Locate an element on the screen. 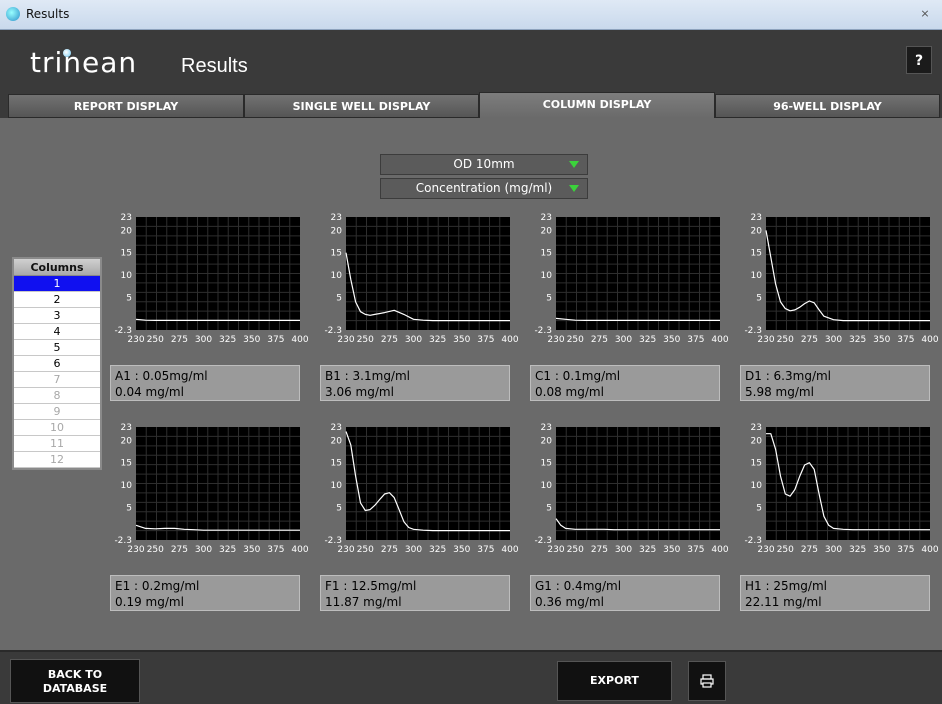 This screenshot has height=704, width=942. well-concentration-line2: 5.98 mg/ml is located at coordinates (779, 392).